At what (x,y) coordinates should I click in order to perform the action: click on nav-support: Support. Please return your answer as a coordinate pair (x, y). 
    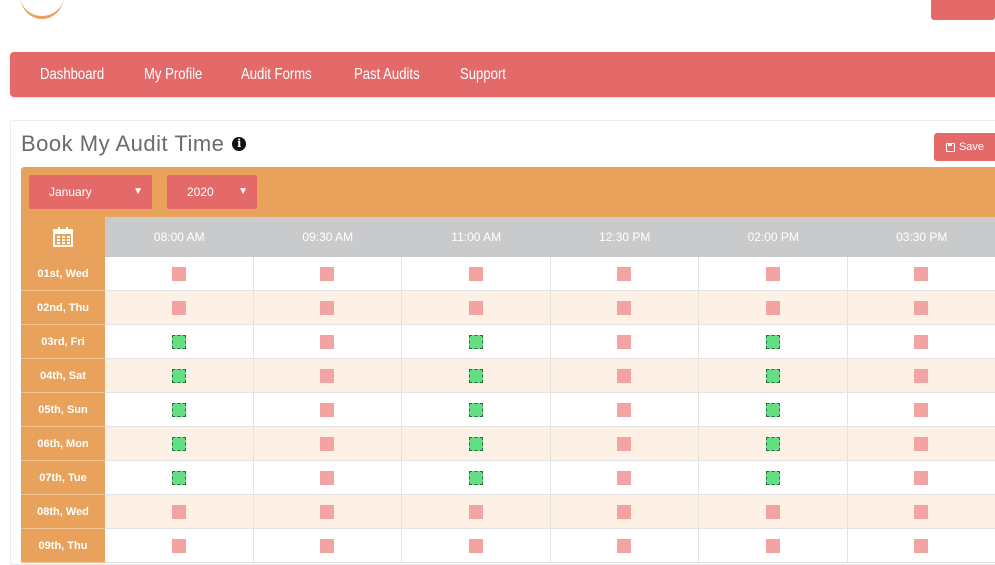
    Looking at the image, I should click on (483, 75).